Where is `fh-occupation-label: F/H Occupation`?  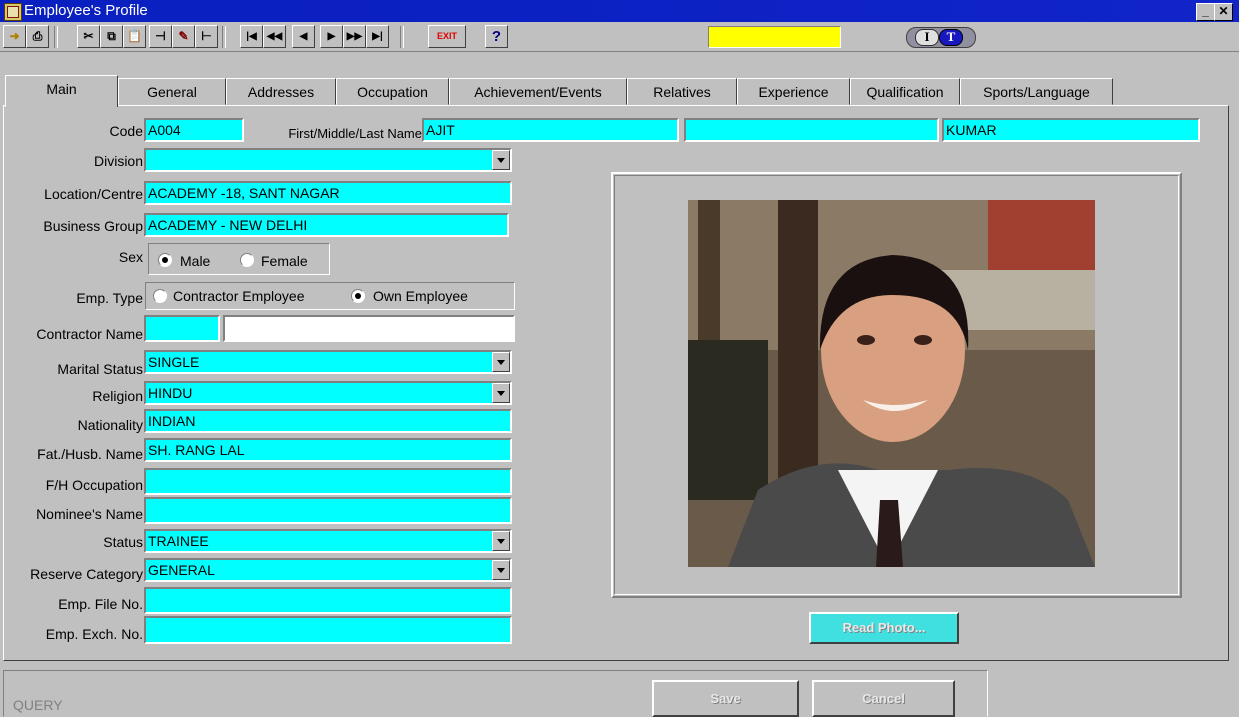 fh-occupation-label: F/H Occupation is located at coordinates (94, 485).